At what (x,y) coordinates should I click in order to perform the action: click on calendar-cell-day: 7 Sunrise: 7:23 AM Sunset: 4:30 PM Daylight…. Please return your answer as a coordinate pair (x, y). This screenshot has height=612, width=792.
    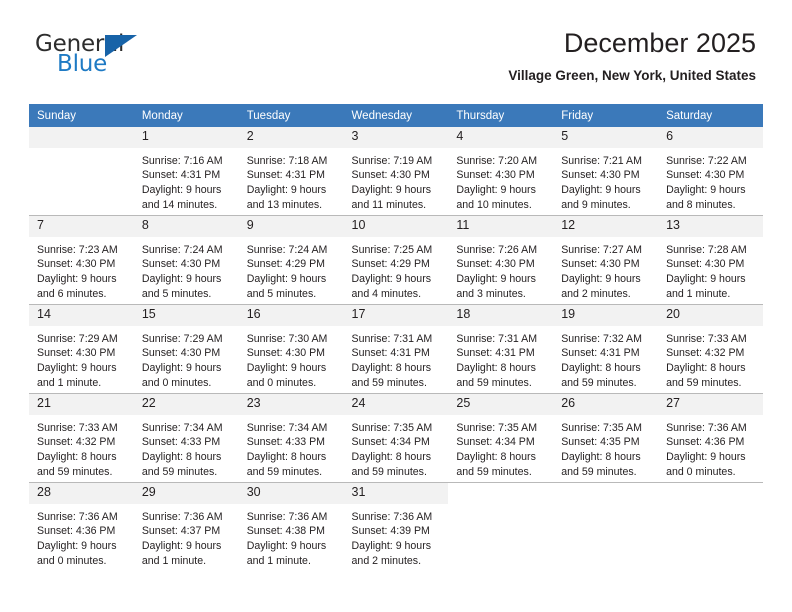
    Looking at the image, I should click on (81, 260).